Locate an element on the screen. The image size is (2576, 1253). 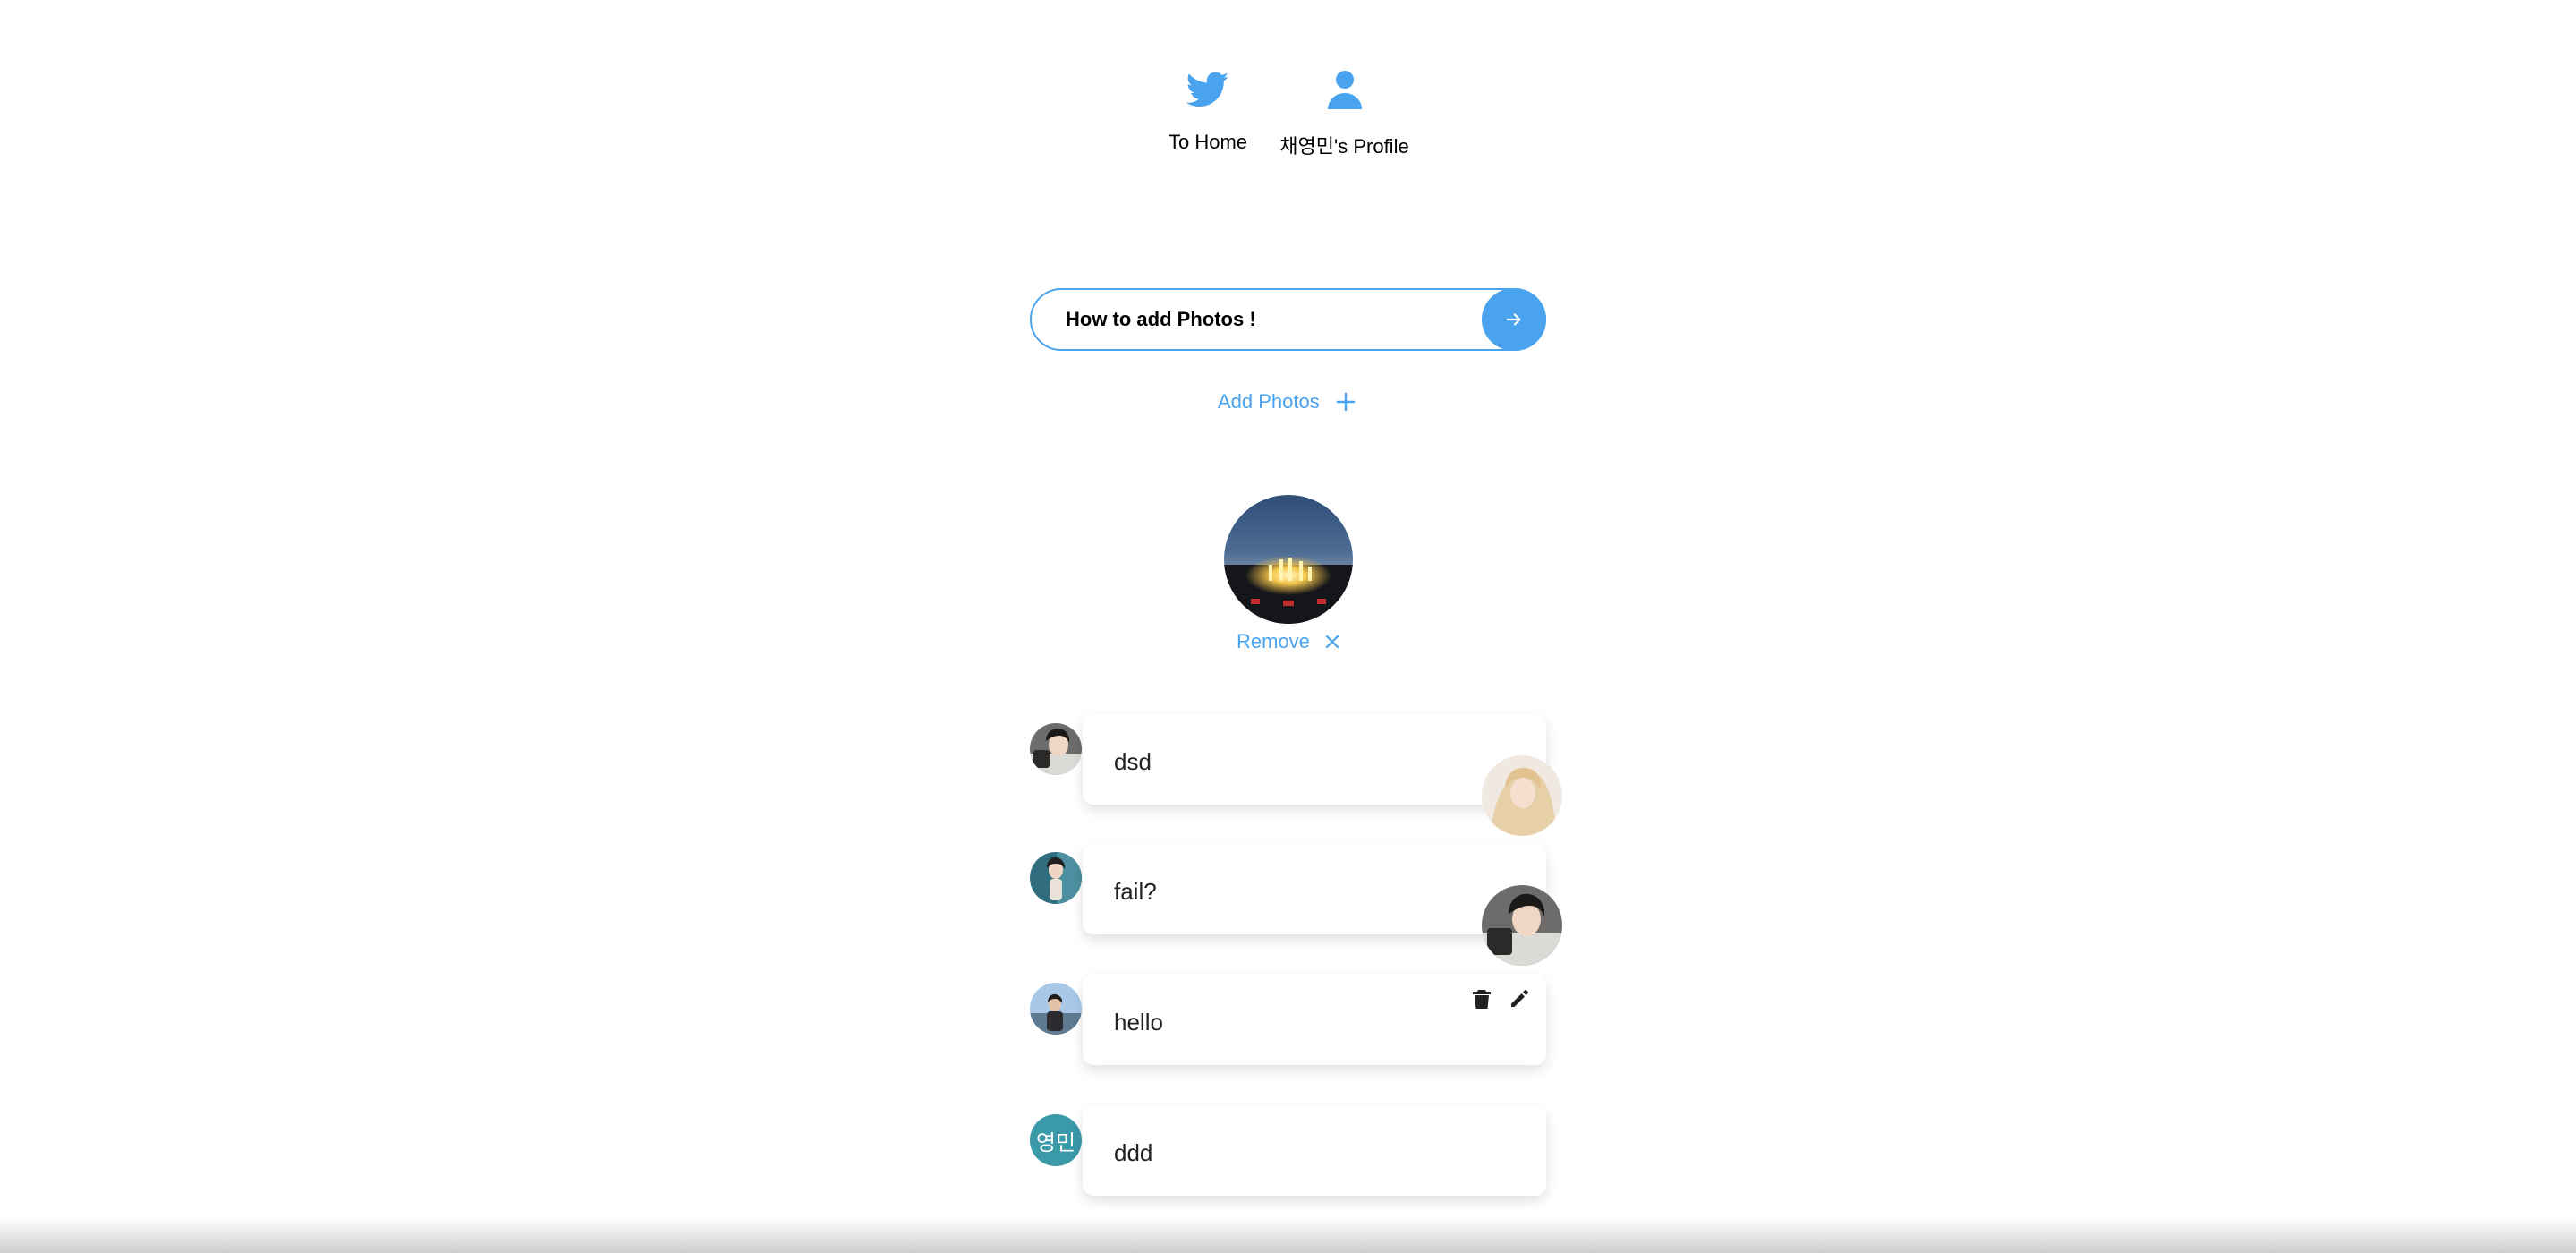
attachment-preview-image is located at coordinates (1288, 559).